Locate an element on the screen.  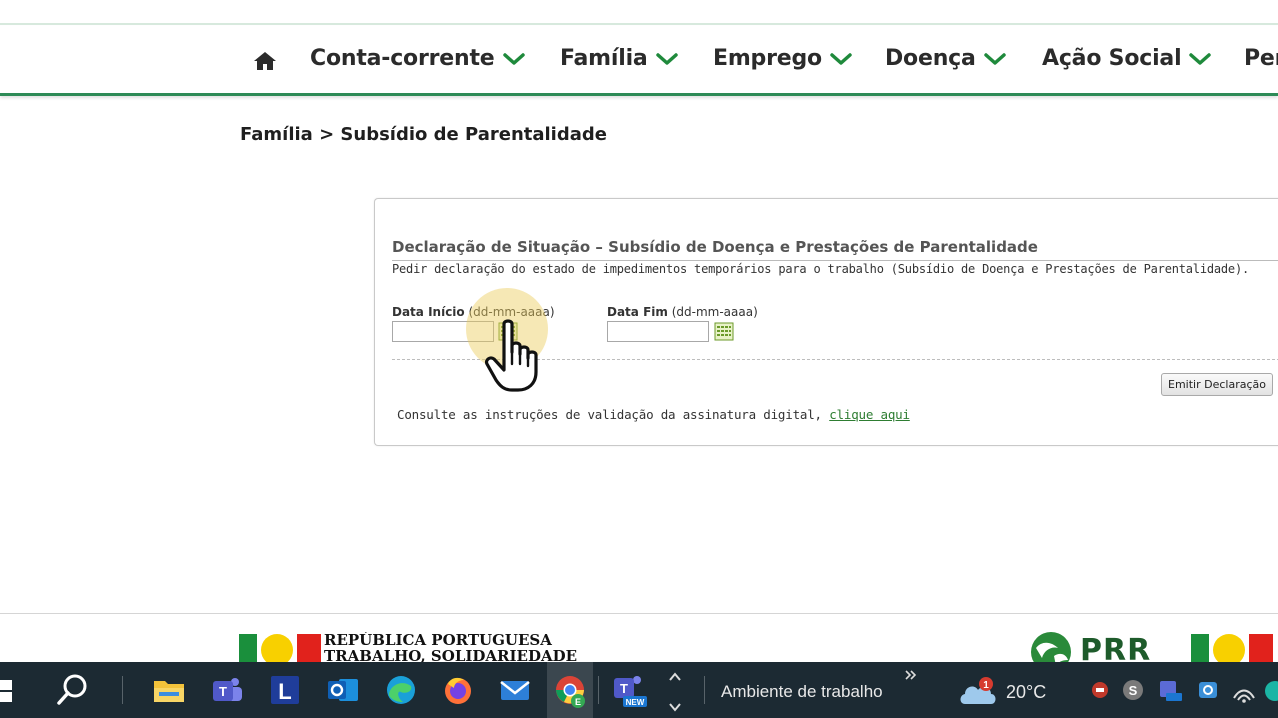
start-date-label-text: Data Início is located at coordinates (428, 312).